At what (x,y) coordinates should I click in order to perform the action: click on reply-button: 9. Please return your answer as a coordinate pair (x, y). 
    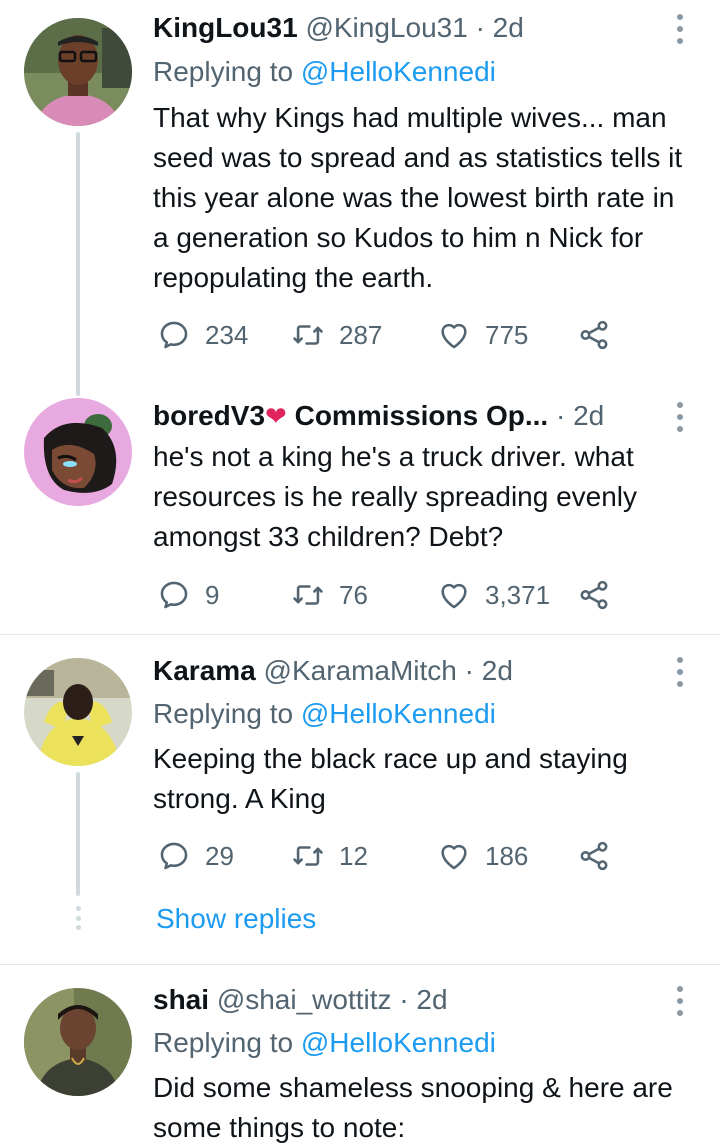
    Looking at the image, I should click on (188, 595).